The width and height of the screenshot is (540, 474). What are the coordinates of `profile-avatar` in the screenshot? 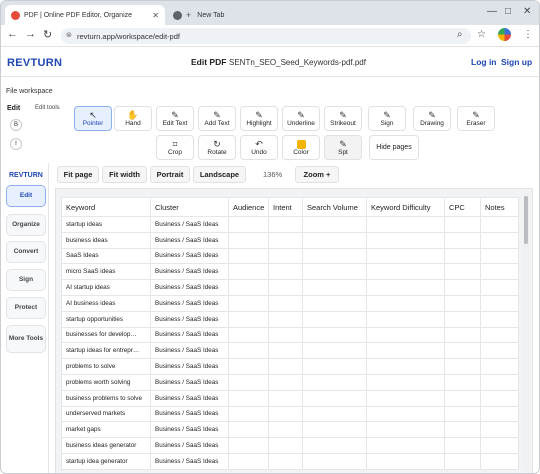 It's located at (504, 34).